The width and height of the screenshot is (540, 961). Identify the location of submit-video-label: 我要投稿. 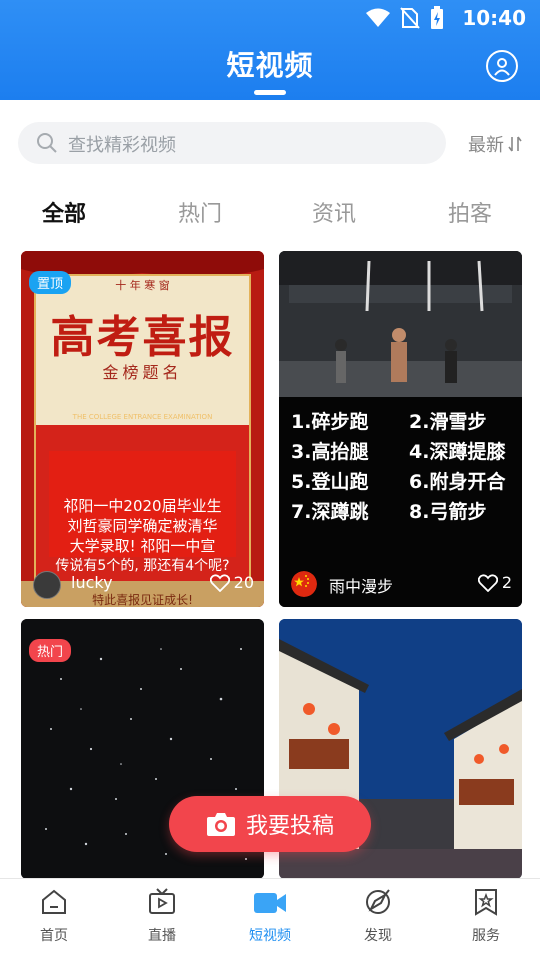
(289, 826).